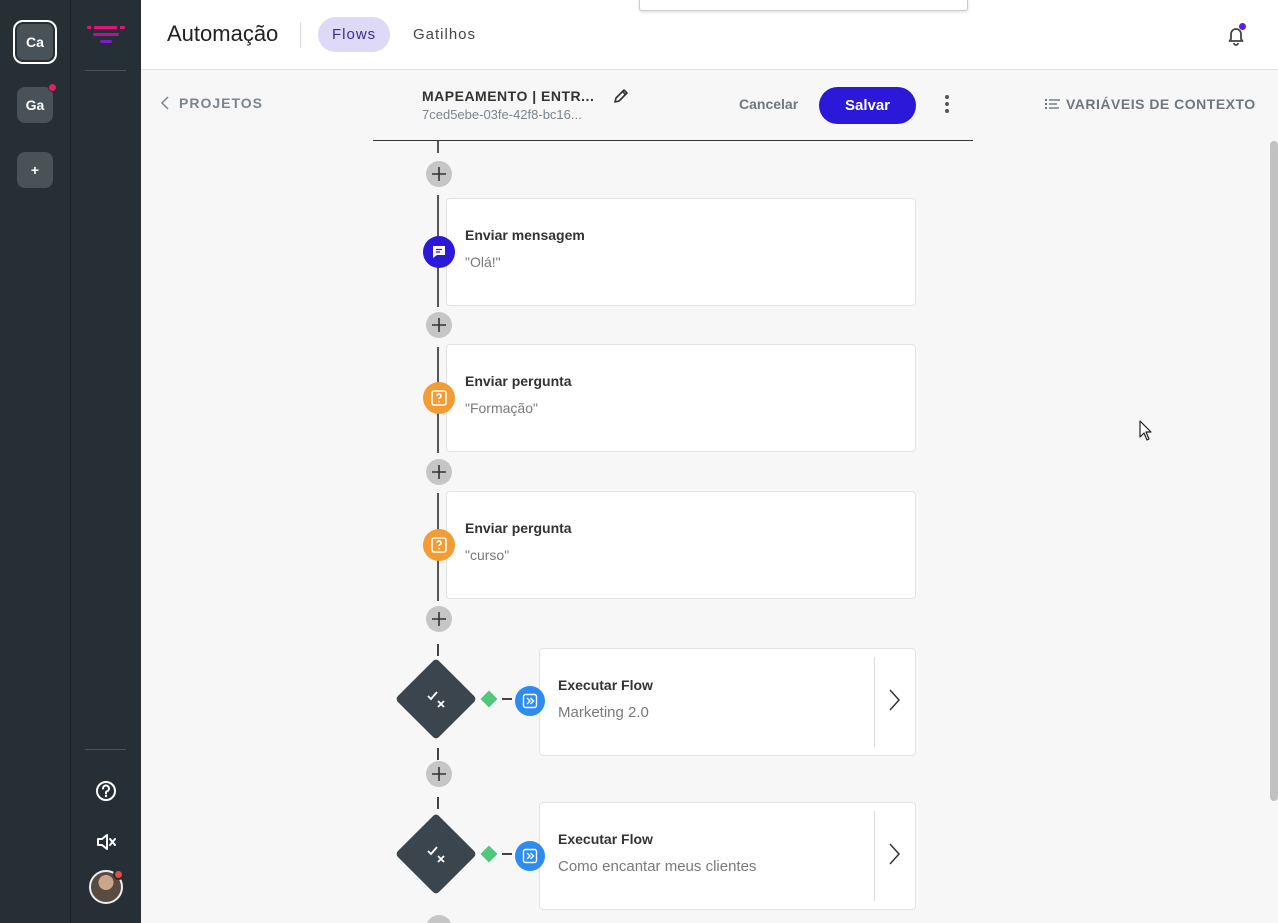 The image size is (1278, 923). Describe the element at coordinates (106, 886) in the screenshot. I see `avatar` at that location.